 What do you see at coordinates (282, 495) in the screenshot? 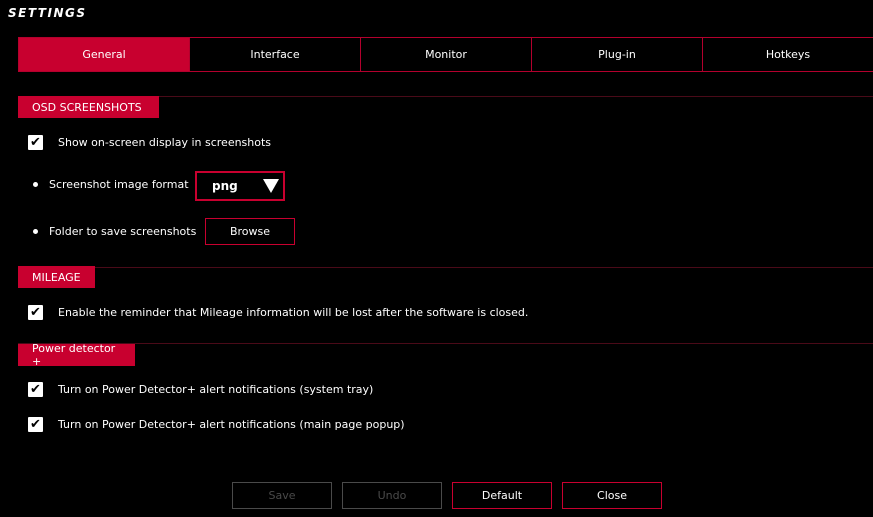
I see `save-button: Save` at bounding box center [282, 495].